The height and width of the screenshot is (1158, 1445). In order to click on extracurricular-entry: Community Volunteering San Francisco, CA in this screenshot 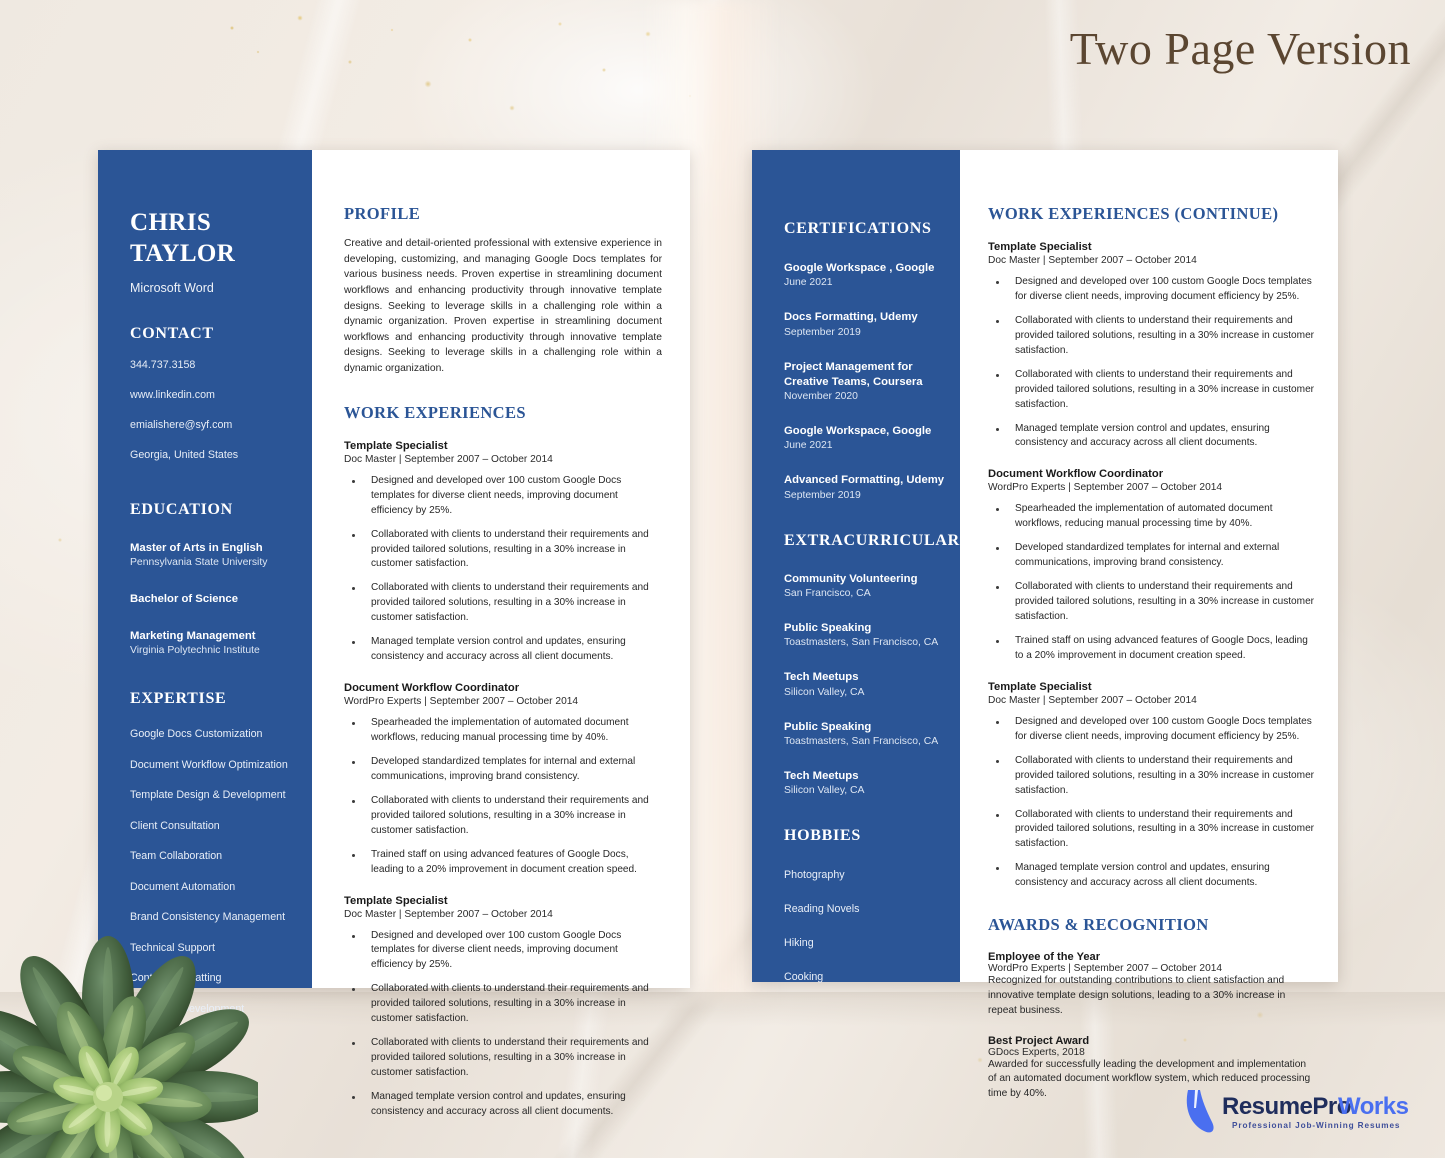, I will do `click(872, 586)`.